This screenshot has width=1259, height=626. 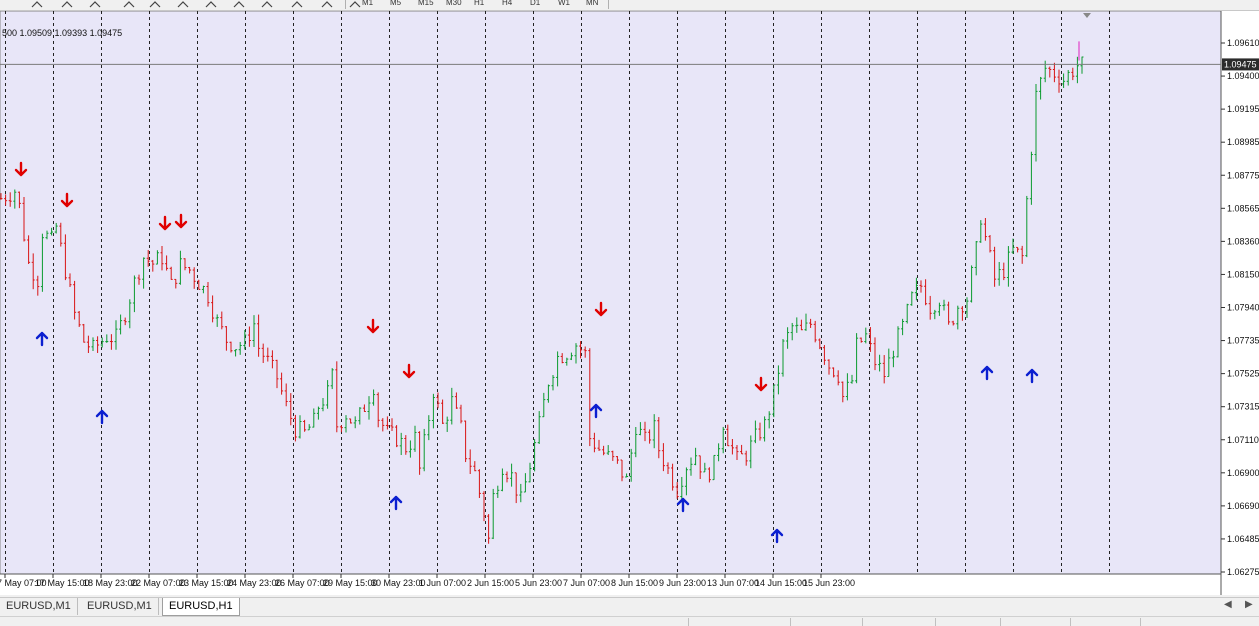 What do you see at coordinates (1243, 43) in the screenshot?
I see `price-tick-label: 1.09610` at bounding box center [1243, 43].